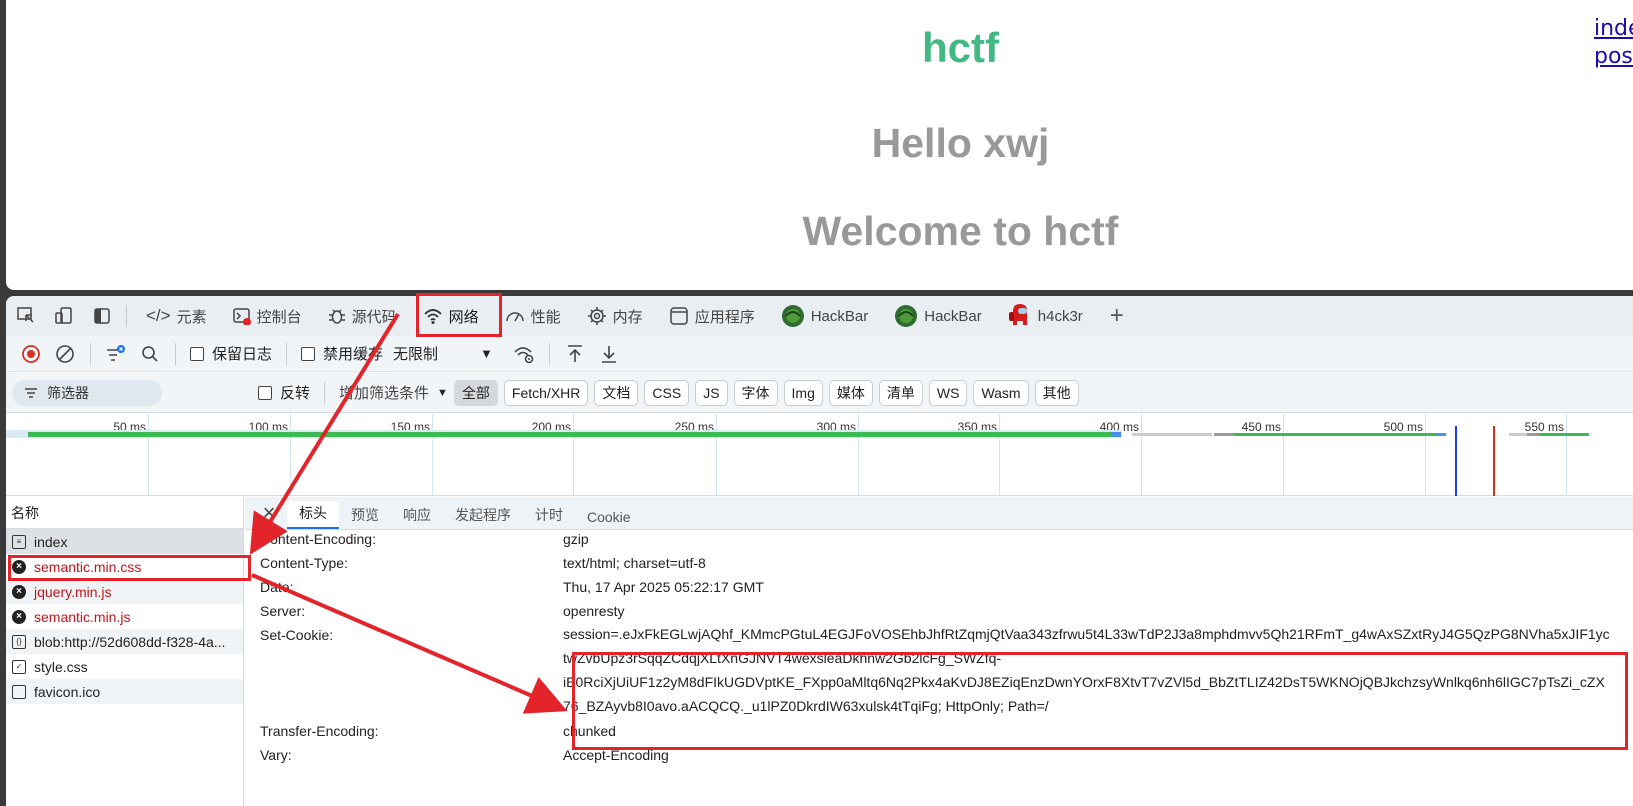 This screenshot has height=806, width=1633. What do you see at coordinates (948, 392) in the screenshot?
I see `type-filter-ws: WS` at bounding box center [948, 392].